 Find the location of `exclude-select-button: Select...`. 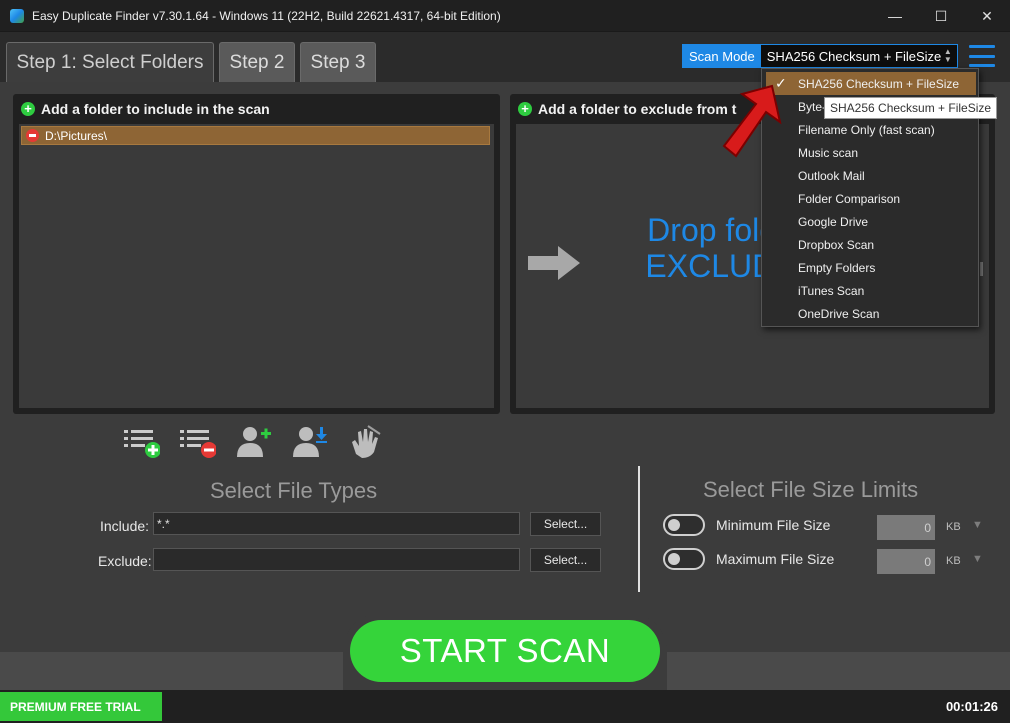

exclude-select-button: Select... is located at coordinates (565, 560).